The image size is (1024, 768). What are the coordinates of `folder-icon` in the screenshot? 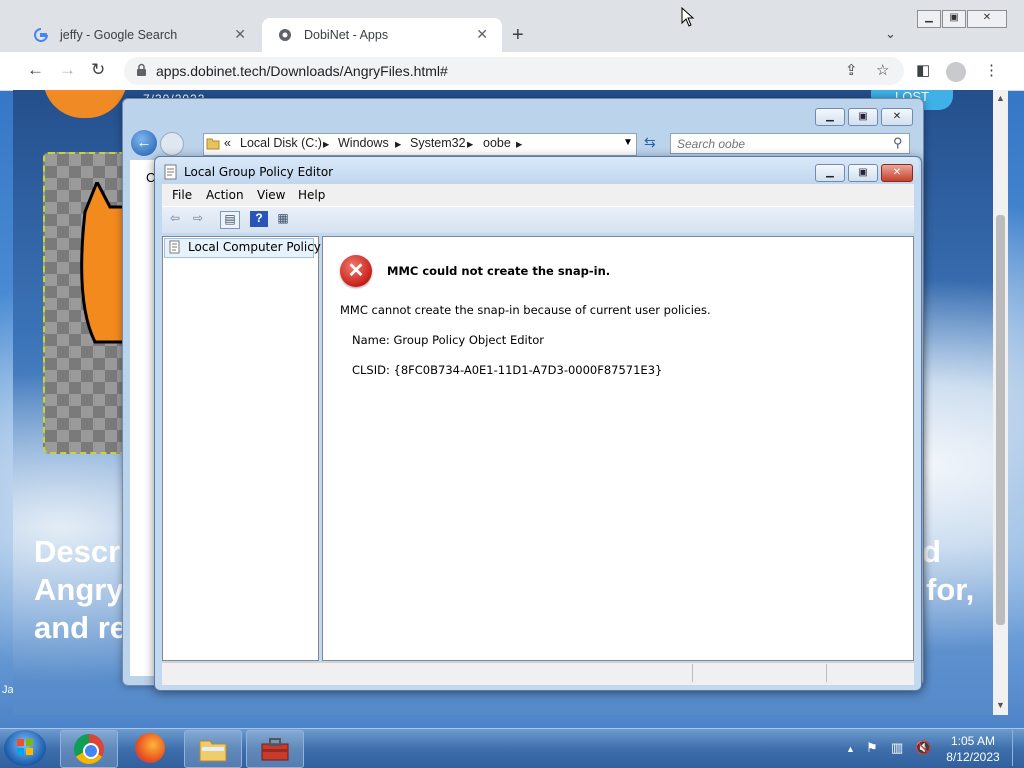 It's located at (213, 144).